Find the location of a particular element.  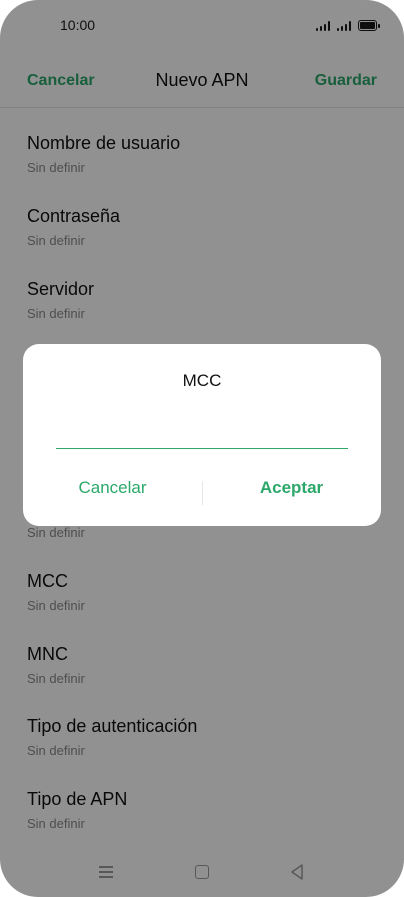

mcc-input is located at coordinates (202, 431).